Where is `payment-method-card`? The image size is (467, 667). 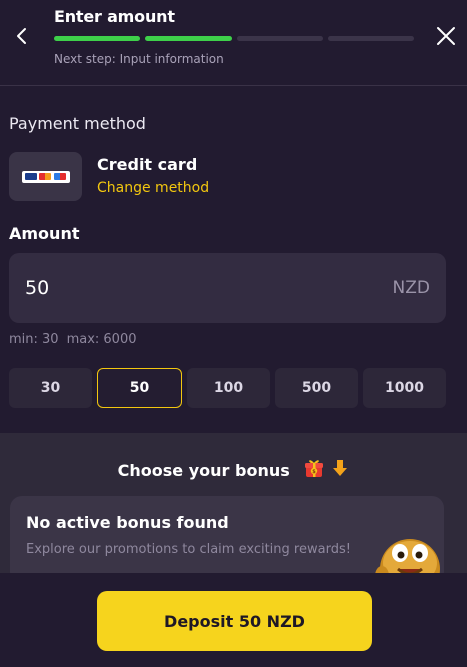 payment-method-card is located at coordinates (45, 176).